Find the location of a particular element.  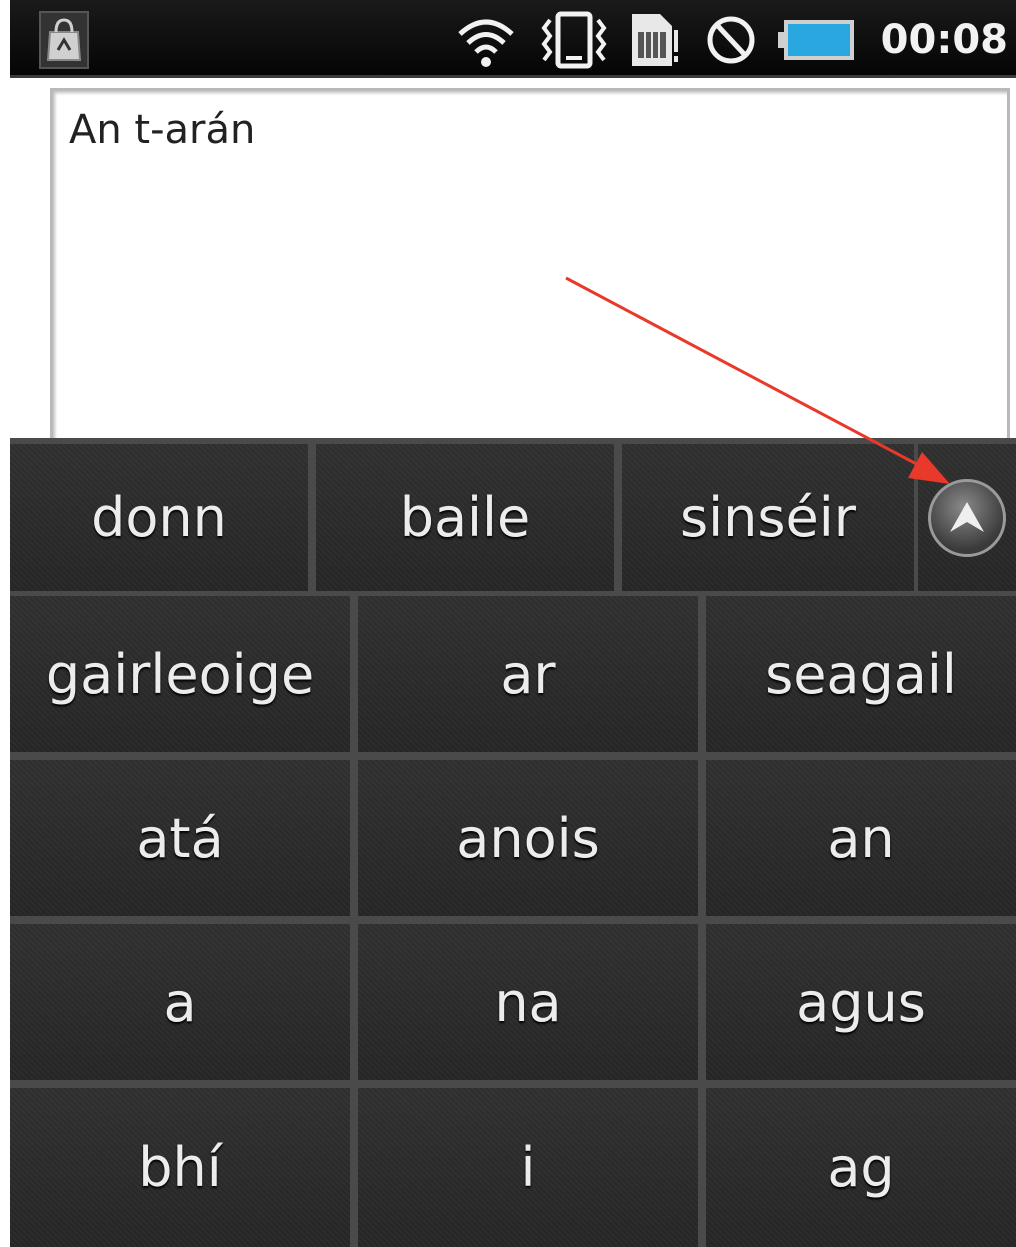

word-key-label: a is located at coordinates (180, 1002).